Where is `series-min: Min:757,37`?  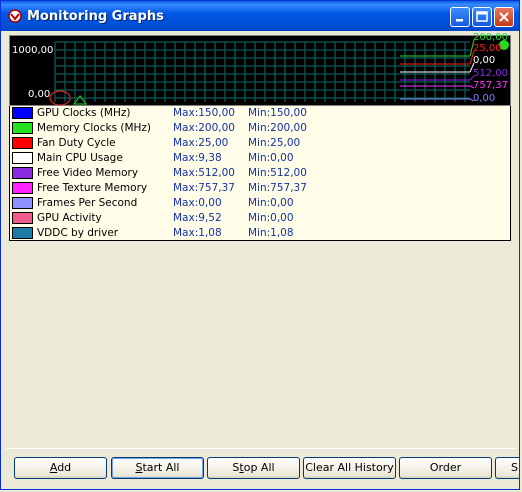 series-min: Min:757,37 is located at coordinates (277, 188).